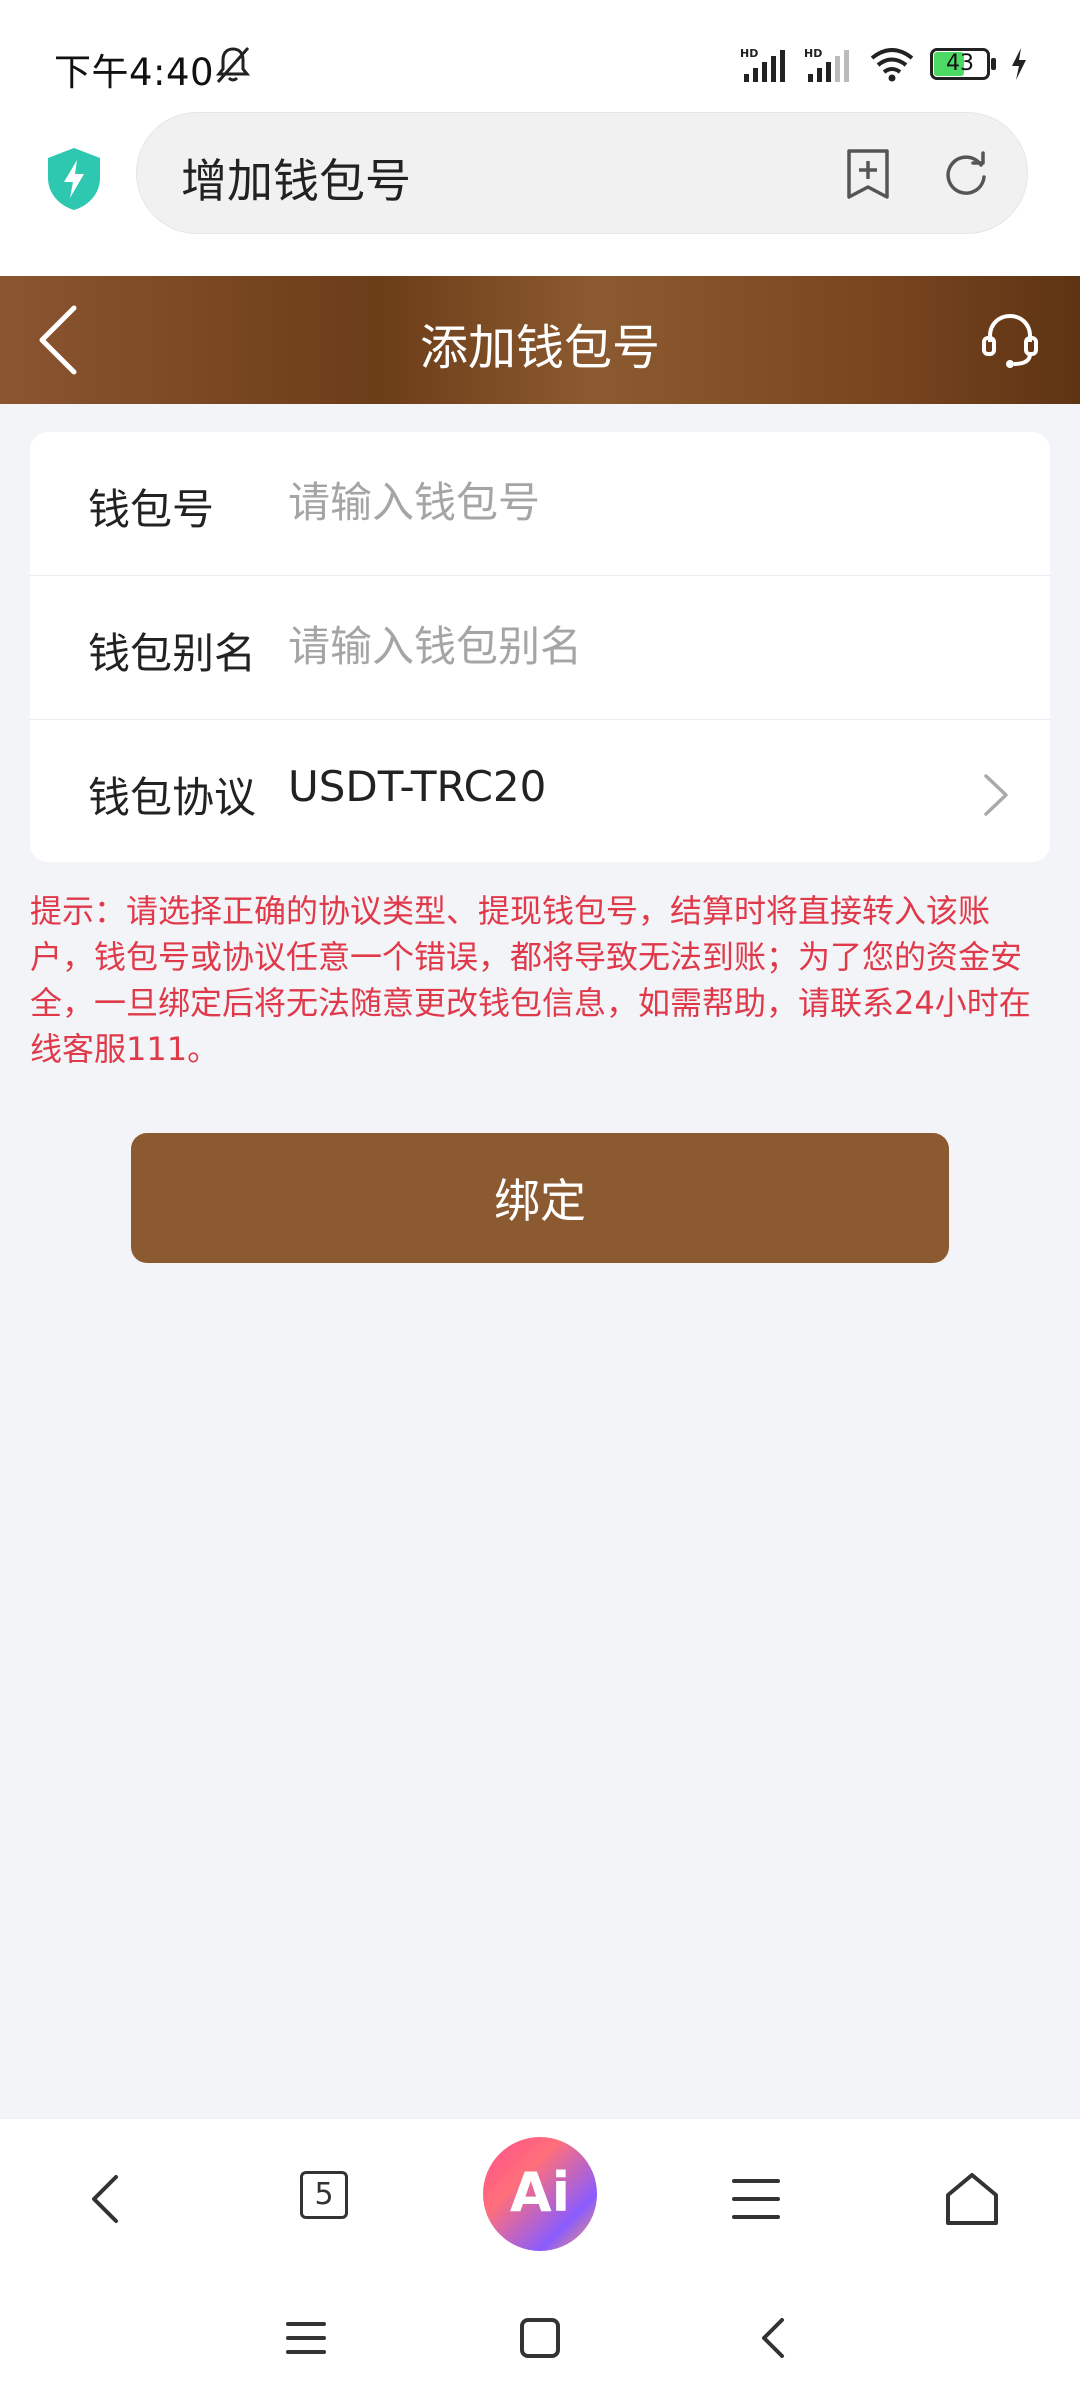  I want to click on ai-assistant-button: Ai, so click(540, 2194).